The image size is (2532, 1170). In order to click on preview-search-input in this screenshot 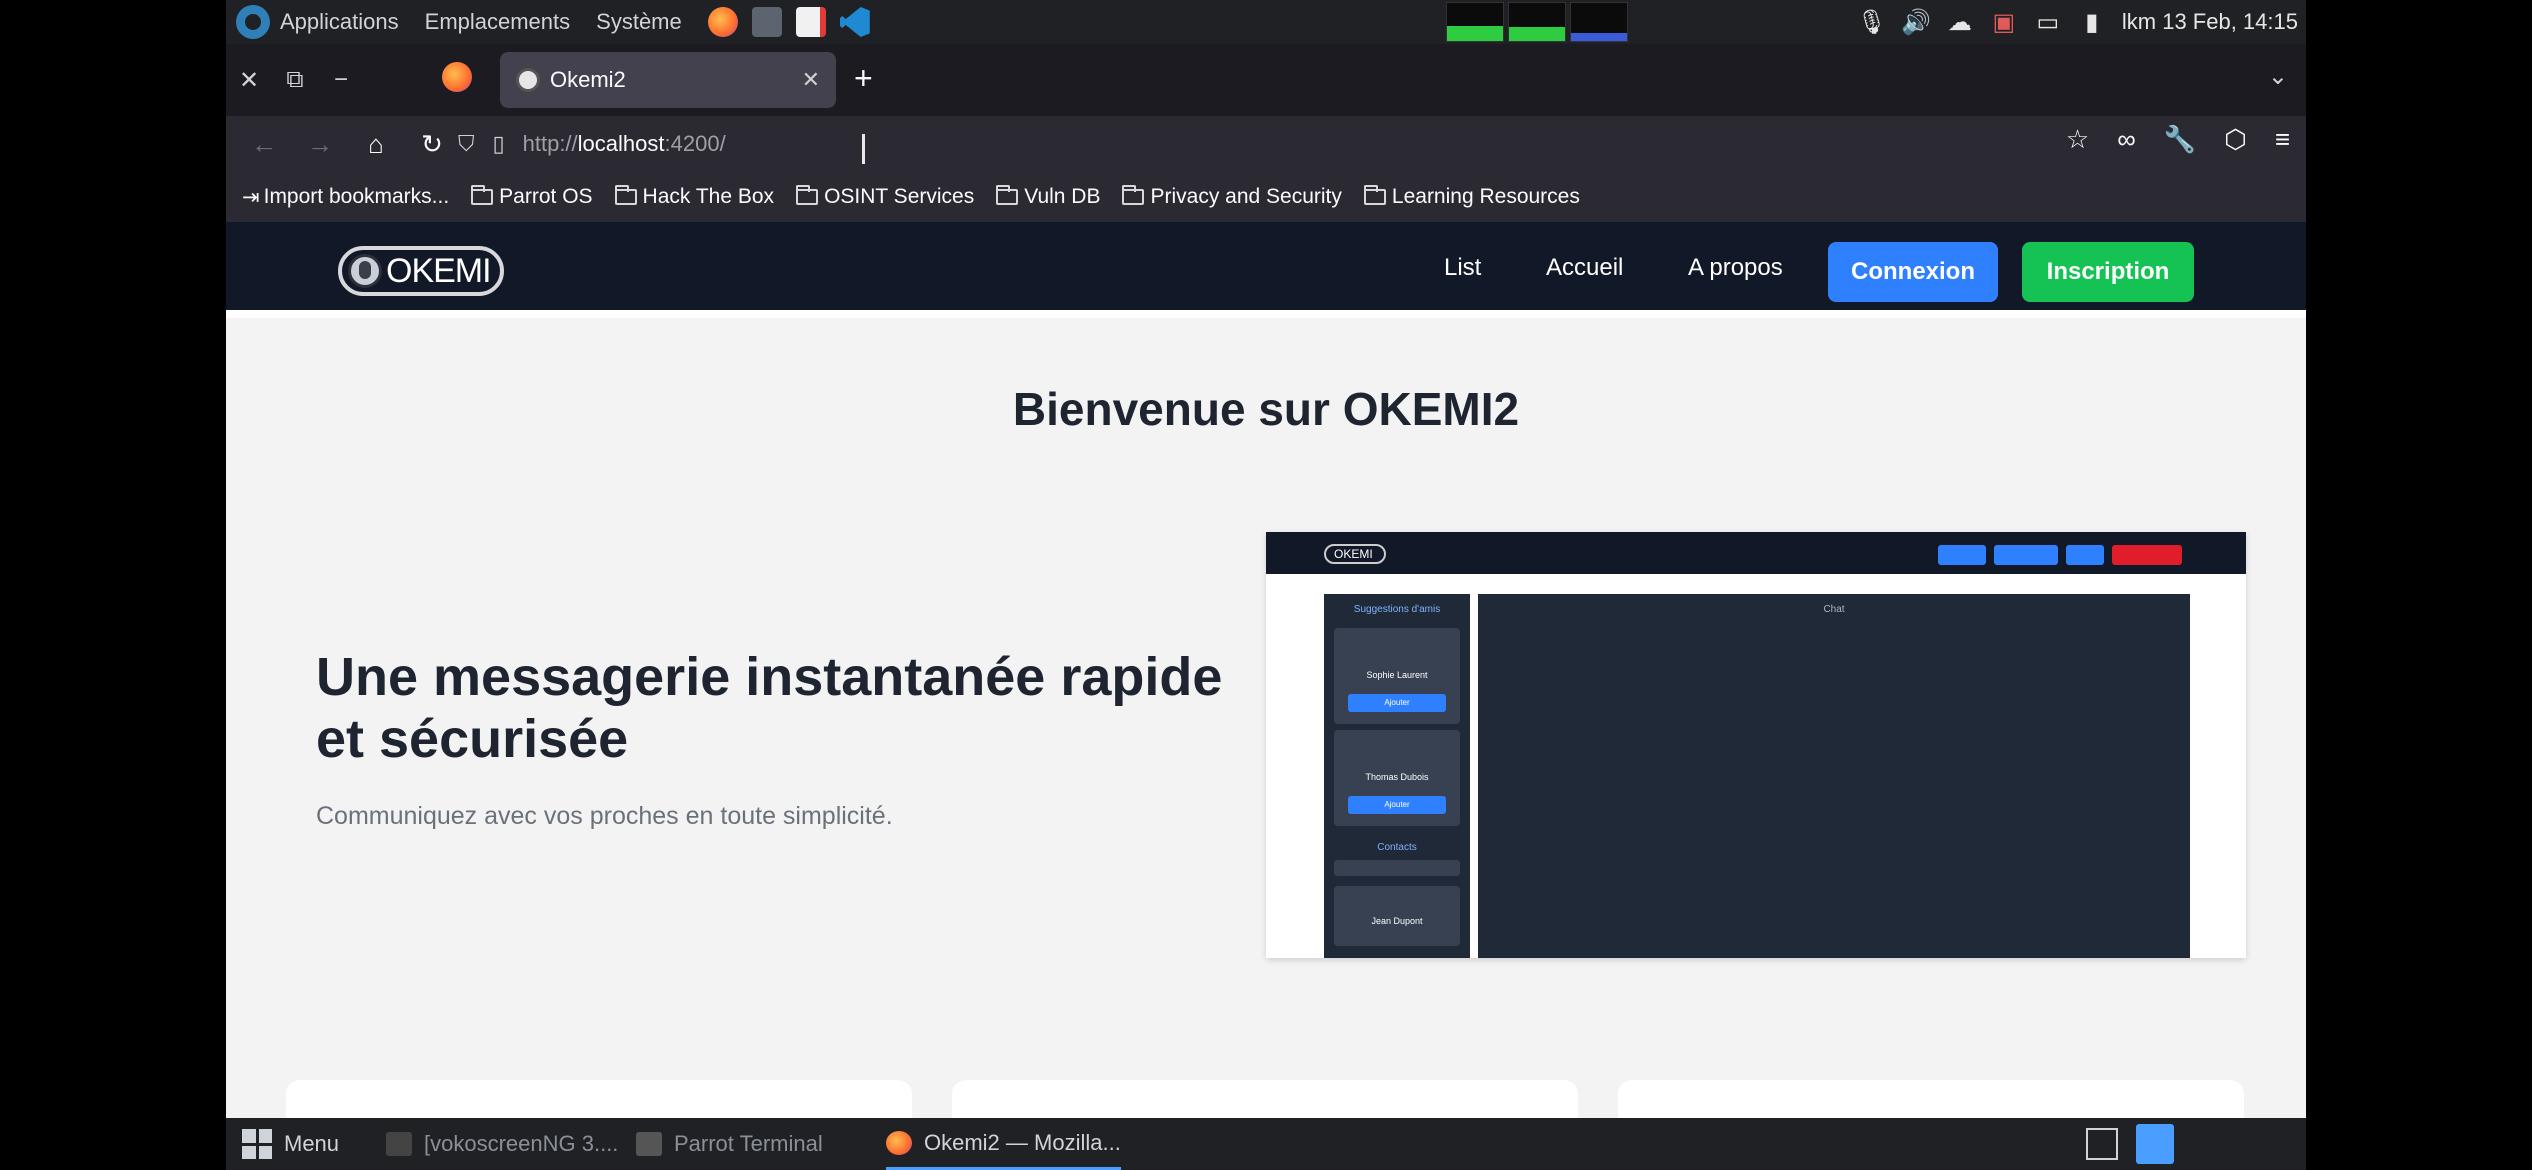, I will do `click(1397, 868)`.